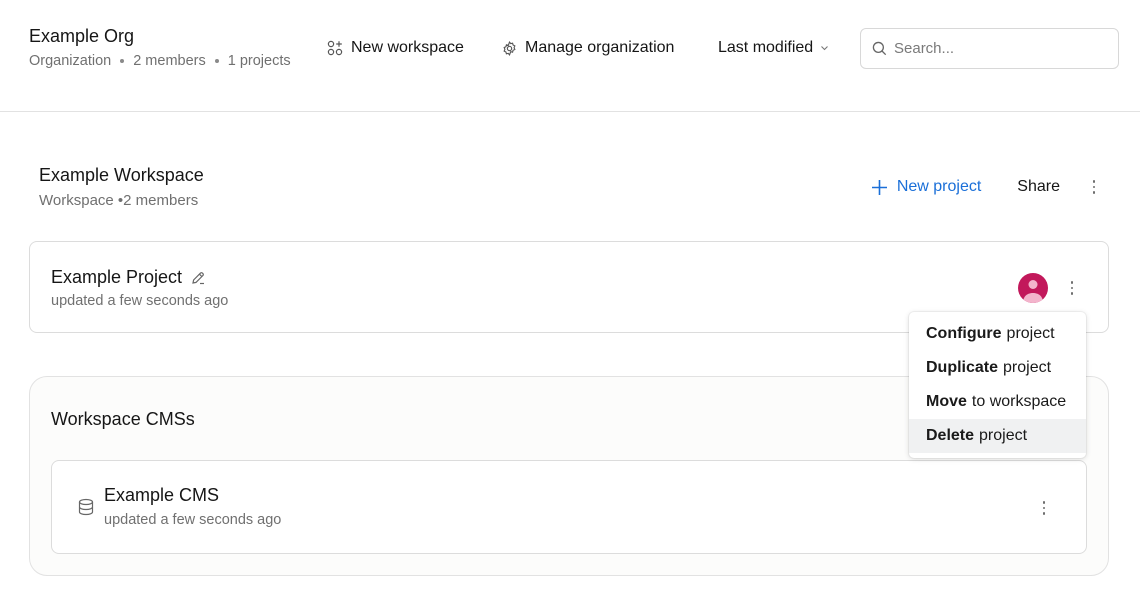 The image size is (1140, 604). Describe the element at coordinates (123, 419) in the screenshot. I see `cms-section-heading: Workspace CMSs` at that location.